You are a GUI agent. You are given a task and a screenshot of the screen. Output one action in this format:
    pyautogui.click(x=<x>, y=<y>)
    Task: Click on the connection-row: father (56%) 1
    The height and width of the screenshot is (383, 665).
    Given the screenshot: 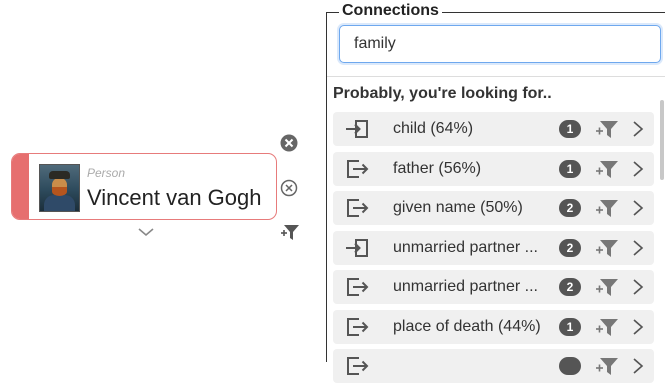 What is the action you would take?
    pyautogui.click(x=493, y=168)
    